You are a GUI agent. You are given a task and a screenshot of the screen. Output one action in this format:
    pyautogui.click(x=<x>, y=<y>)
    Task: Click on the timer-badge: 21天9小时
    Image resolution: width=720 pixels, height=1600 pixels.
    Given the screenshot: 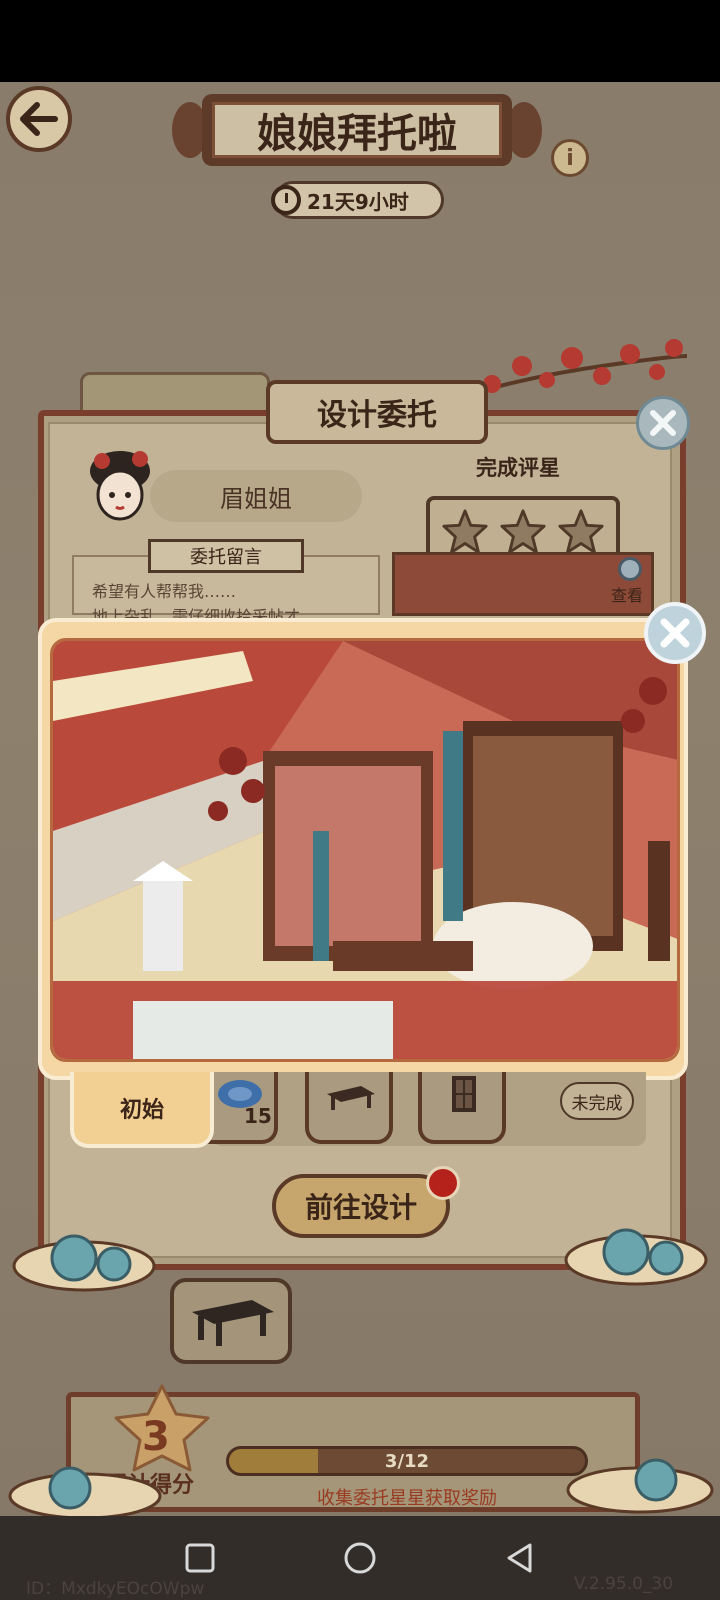 What is the action you would take?
    pyautogui.click(x=357, y=200)
    